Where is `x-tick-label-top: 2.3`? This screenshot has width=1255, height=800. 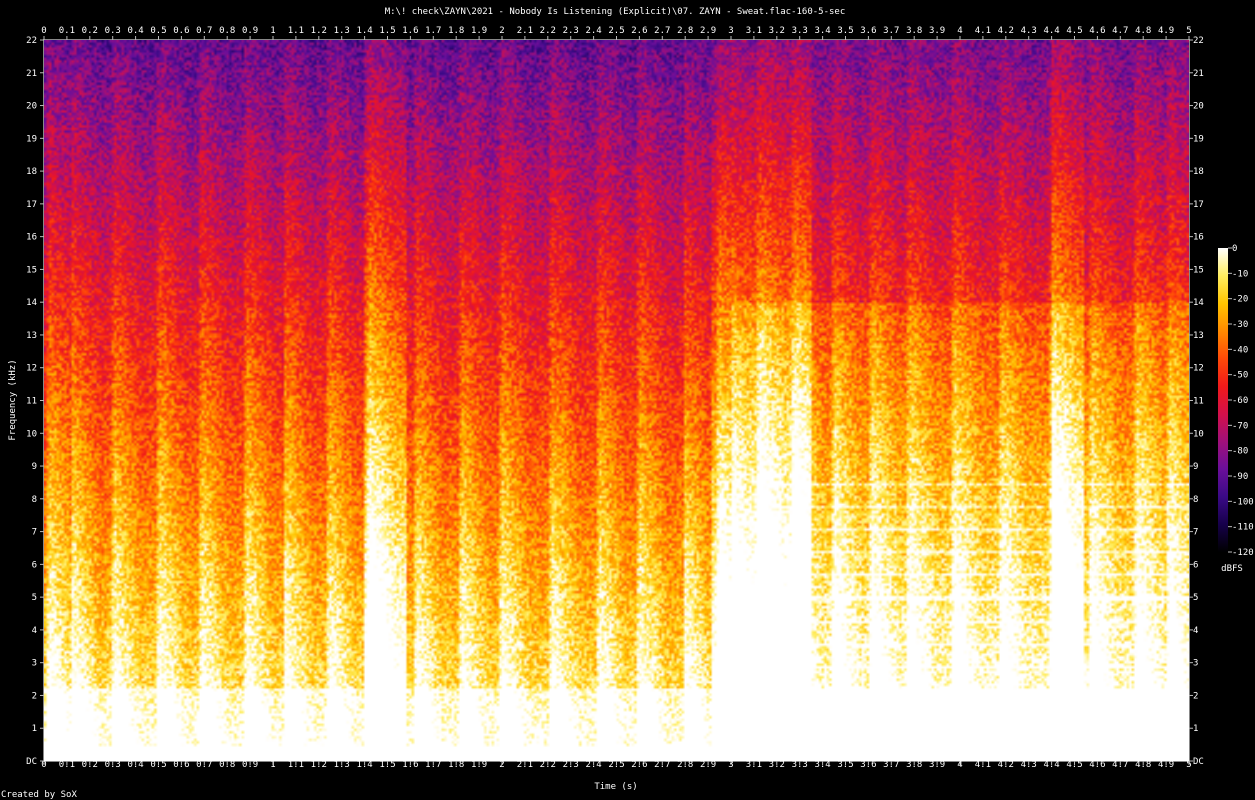 x-tick-label-top: 2.3 is located at coordinates (571, 31).